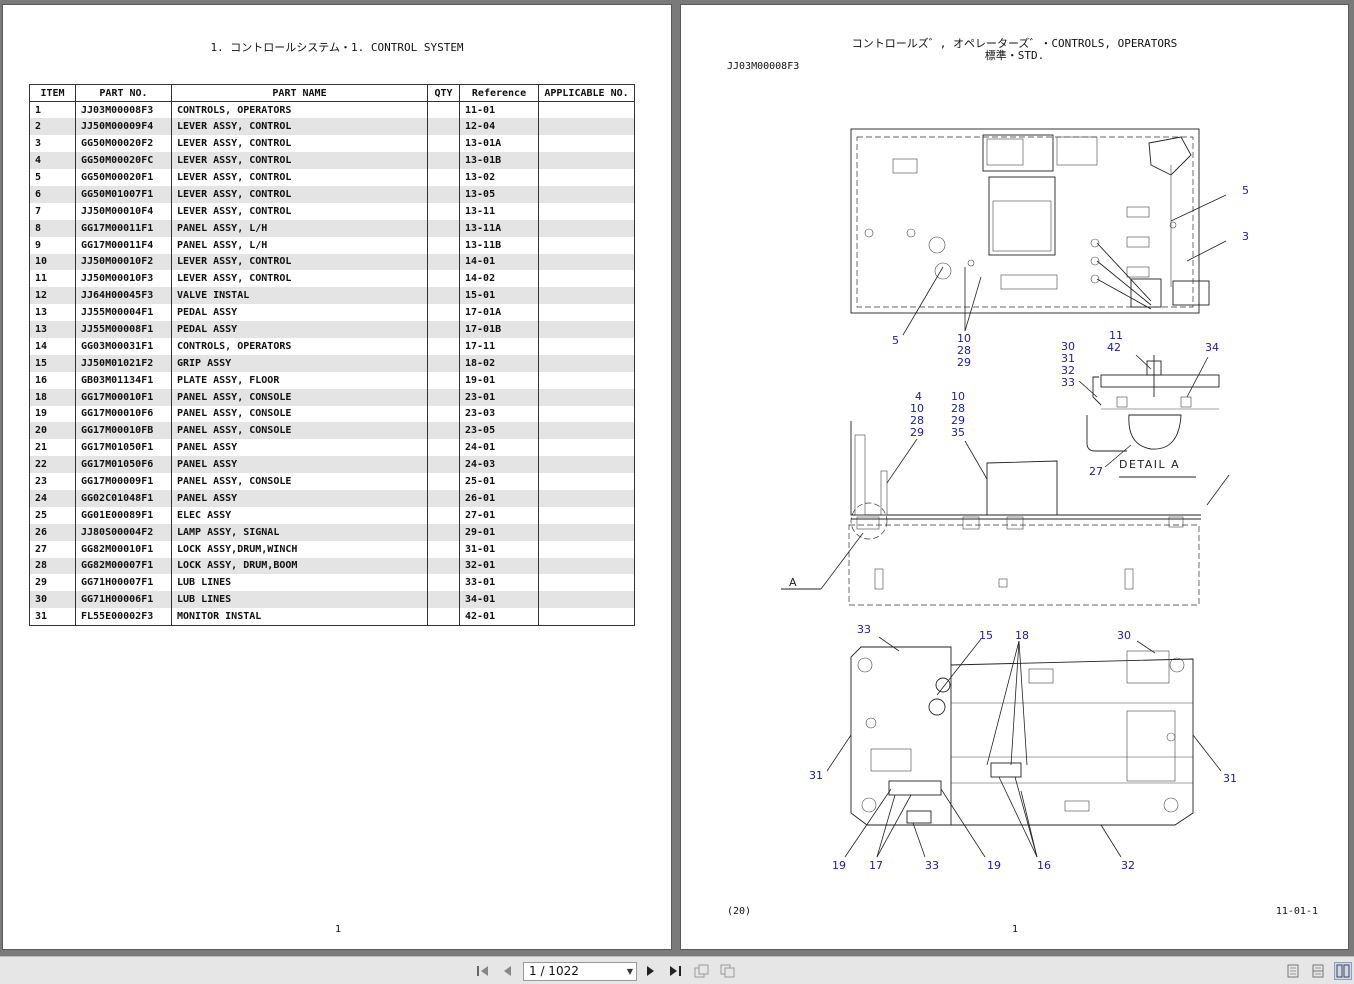 The image size is (1354, 984). I want to click on table-row: 18 GG17M00010F1 PANEL ASSY, CONSOLE 23-01, so click(332, 397).